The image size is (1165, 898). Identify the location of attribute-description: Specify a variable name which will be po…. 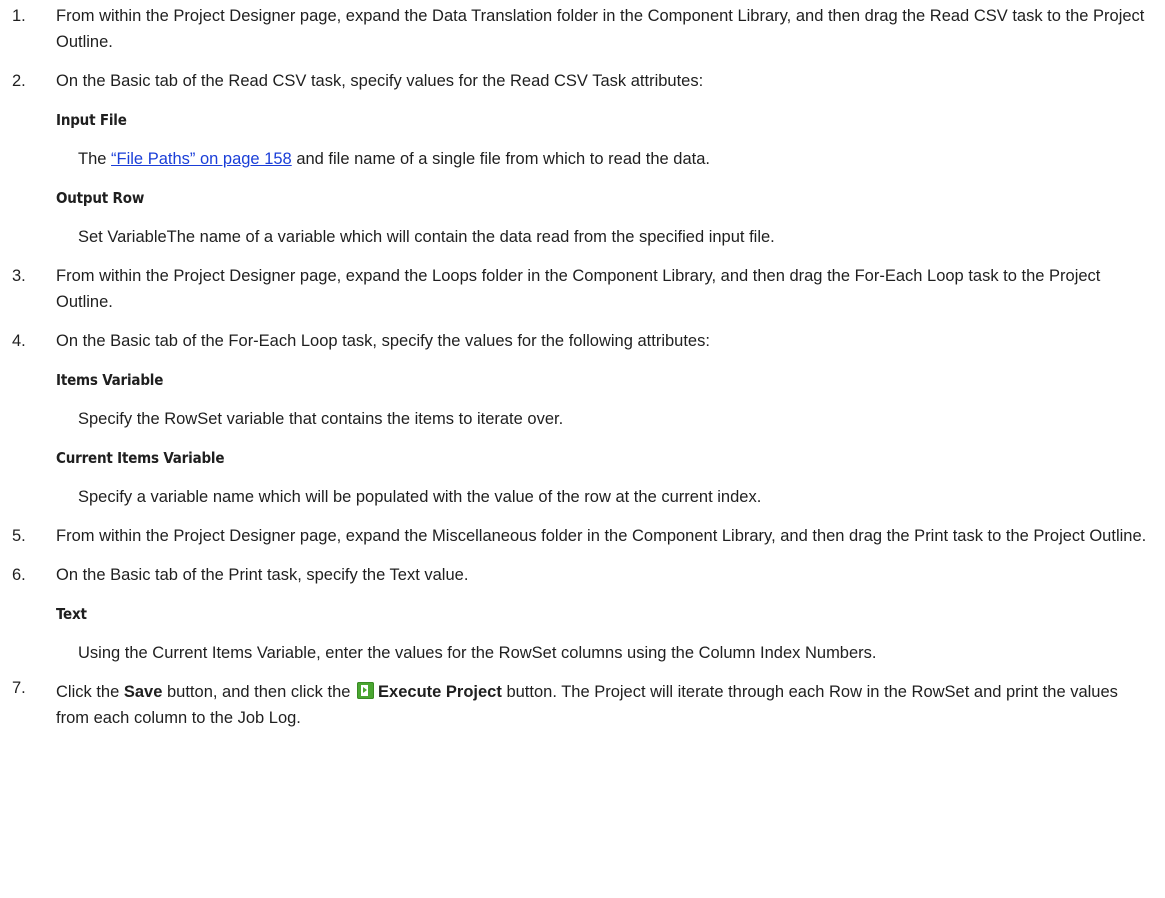
(420, 497).